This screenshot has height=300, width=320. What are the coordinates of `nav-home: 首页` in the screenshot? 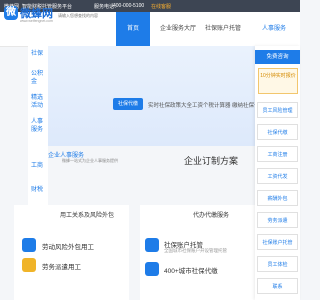 It's located at (133, 29).